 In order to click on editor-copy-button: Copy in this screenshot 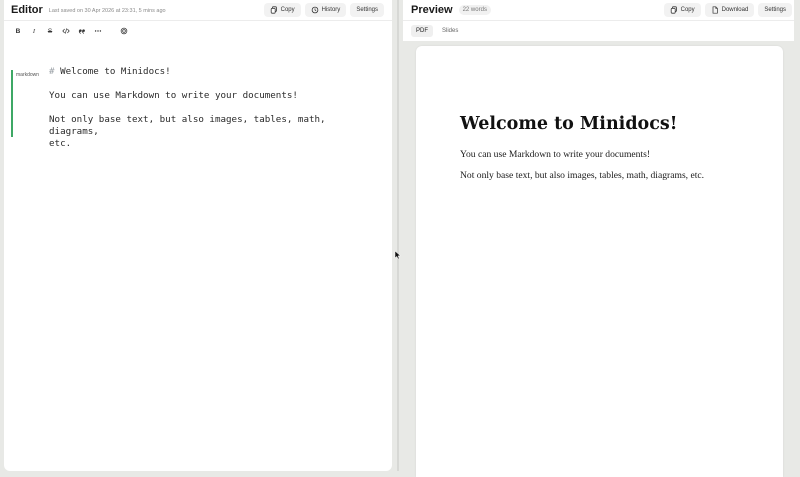, I will do `click(282, 10)`.